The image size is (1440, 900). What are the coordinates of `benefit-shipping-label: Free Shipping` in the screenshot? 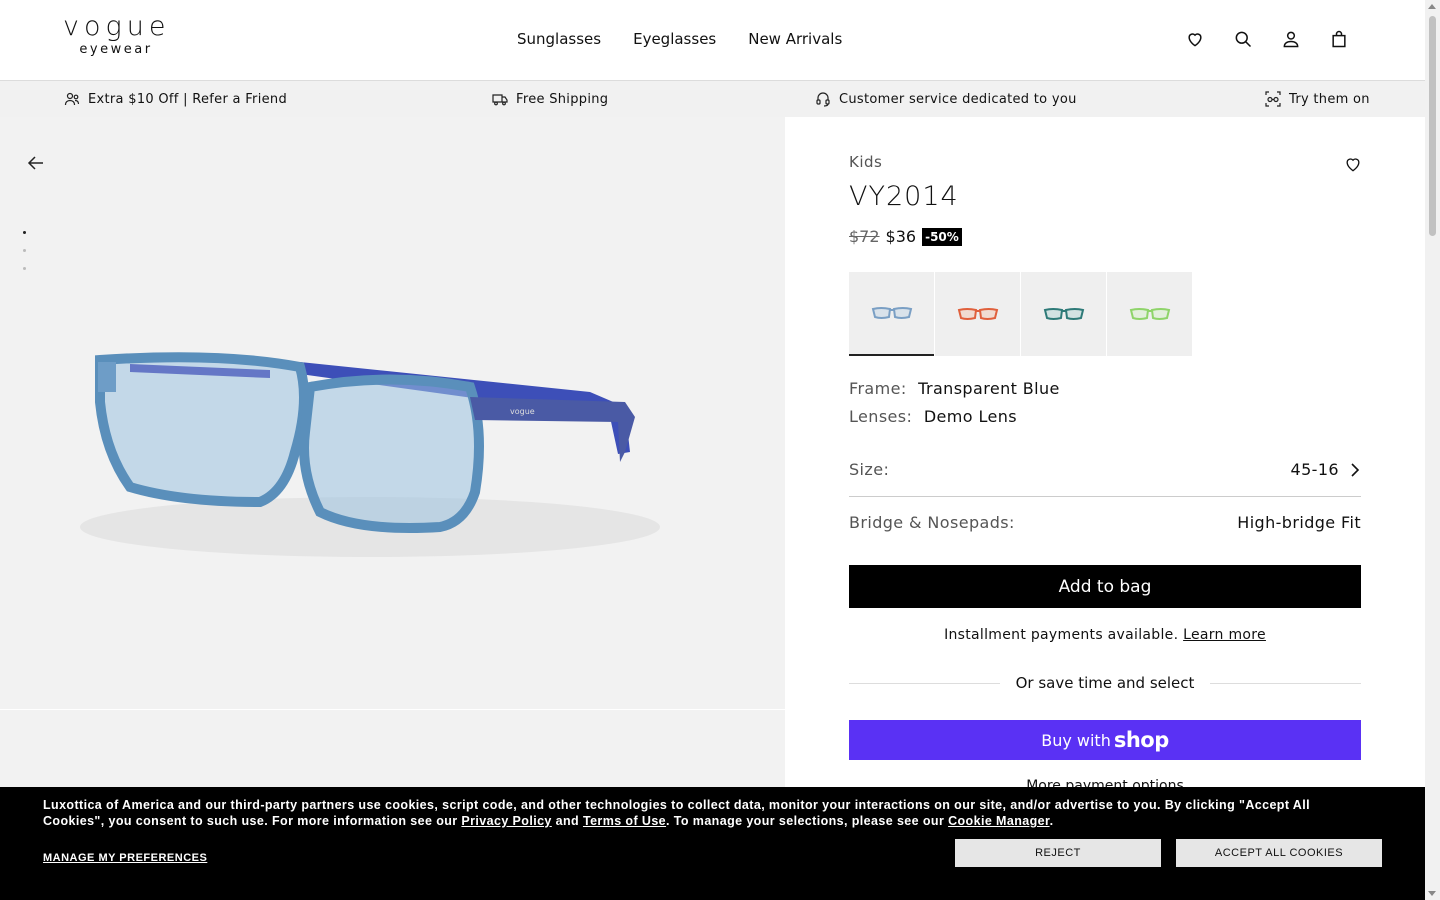 It's located at (562, 99).